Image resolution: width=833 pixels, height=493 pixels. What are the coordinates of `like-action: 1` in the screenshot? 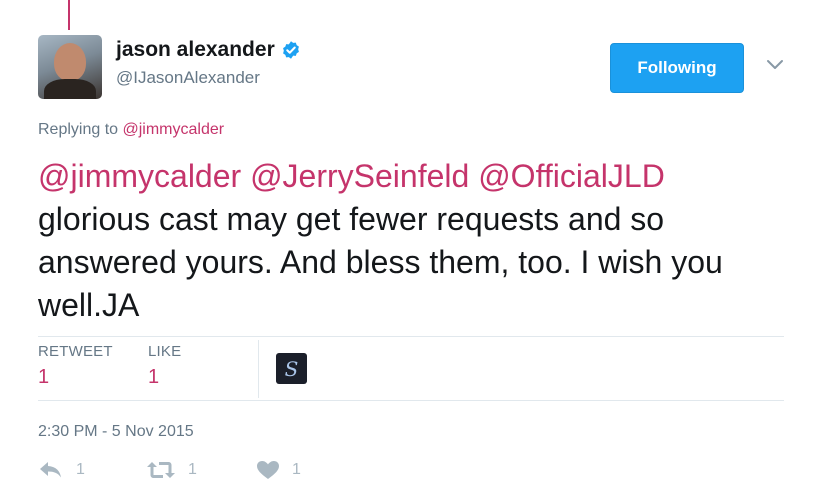 It's located at (278, 470).